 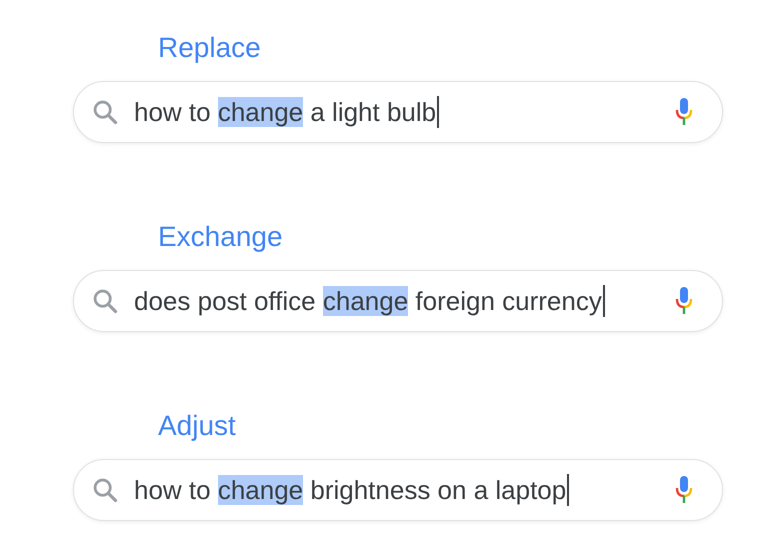 I want to click on search-field: does post office change foreign currency, so click(x=398, y=301).